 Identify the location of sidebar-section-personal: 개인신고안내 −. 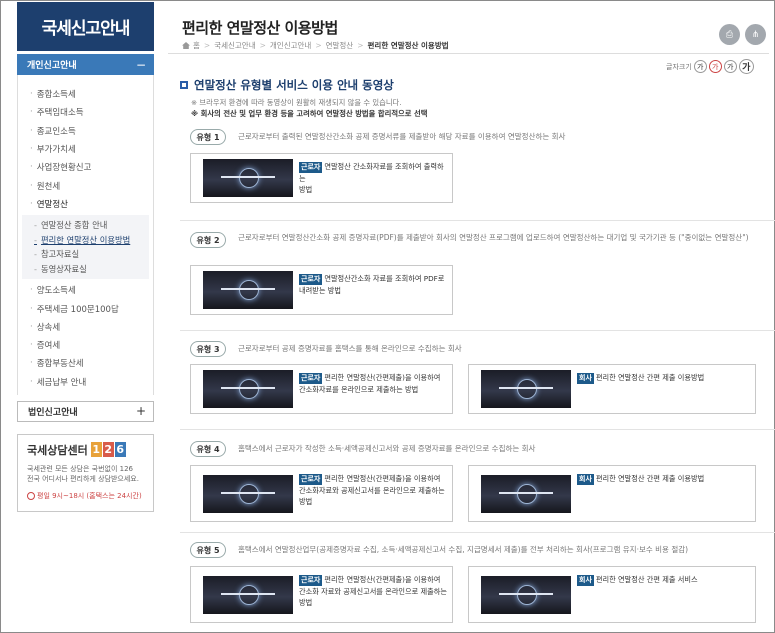
(85, 64).